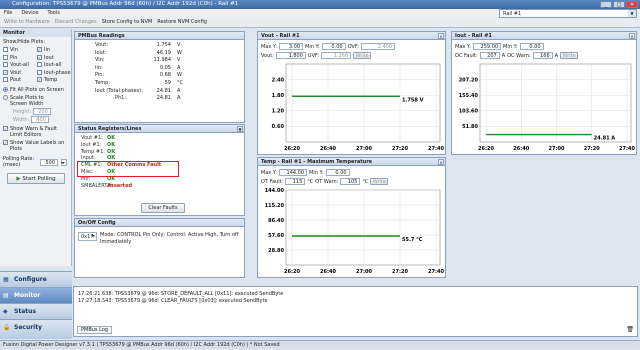 Image resolution: width=640 pixels, height=350 pixels. I want to click on y-tick-label: 1.80, so click(278, 96).